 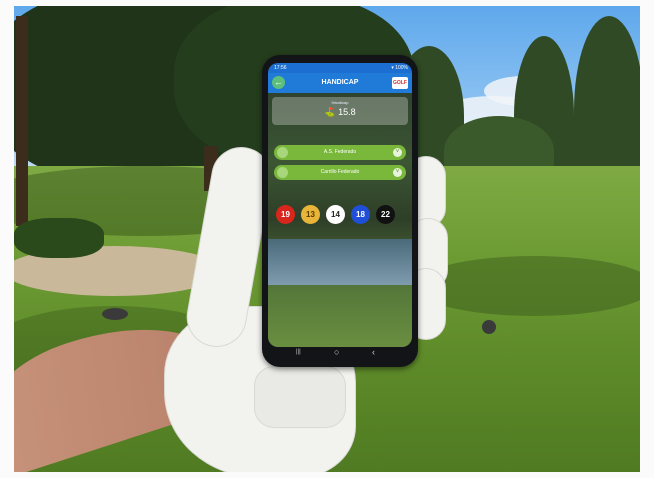 What do you see at coordinates (340, 262) in the screenshot?
I see `pond-background` at bounding box center [340, 262].